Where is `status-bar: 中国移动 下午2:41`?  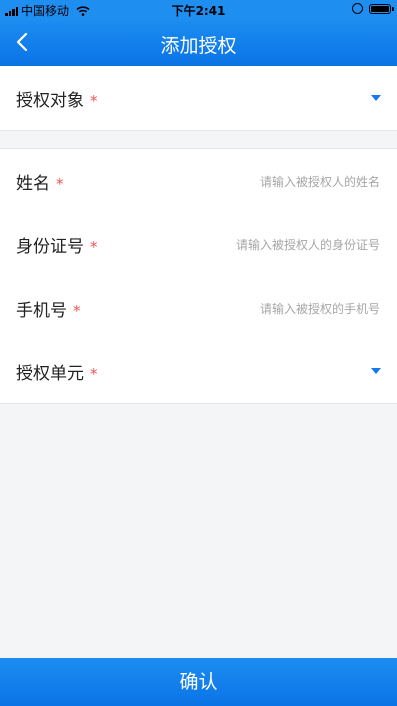
status-bar: 中国移动 下午2:41 is located at coordinates (198, 10).